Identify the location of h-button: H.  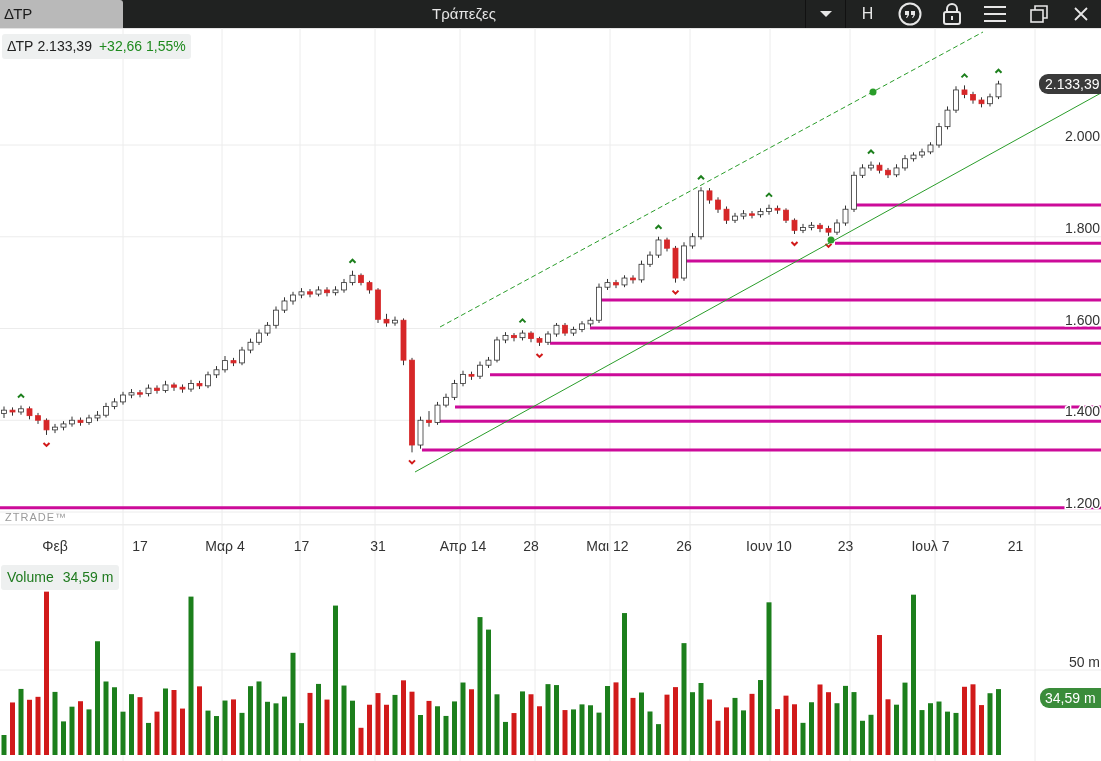
(867, 14).